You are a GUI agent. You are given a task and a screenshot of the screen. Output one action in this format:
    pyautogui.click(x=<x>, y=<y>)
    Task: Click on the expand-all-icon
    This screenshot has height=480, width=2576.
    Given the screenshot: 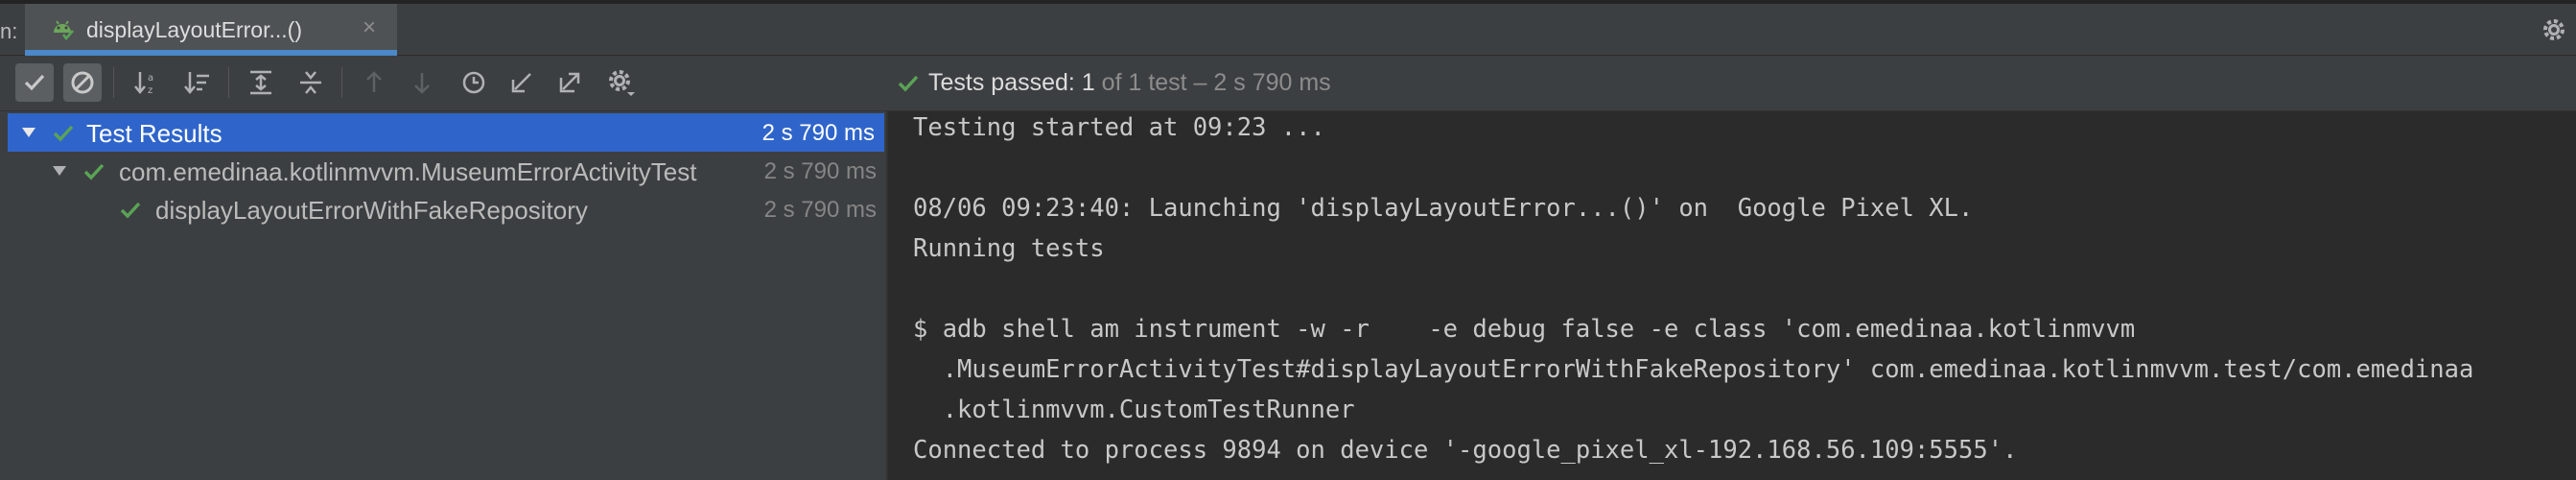 What is the action you would take?
    pyautogui.click(x=260, y=82)
    